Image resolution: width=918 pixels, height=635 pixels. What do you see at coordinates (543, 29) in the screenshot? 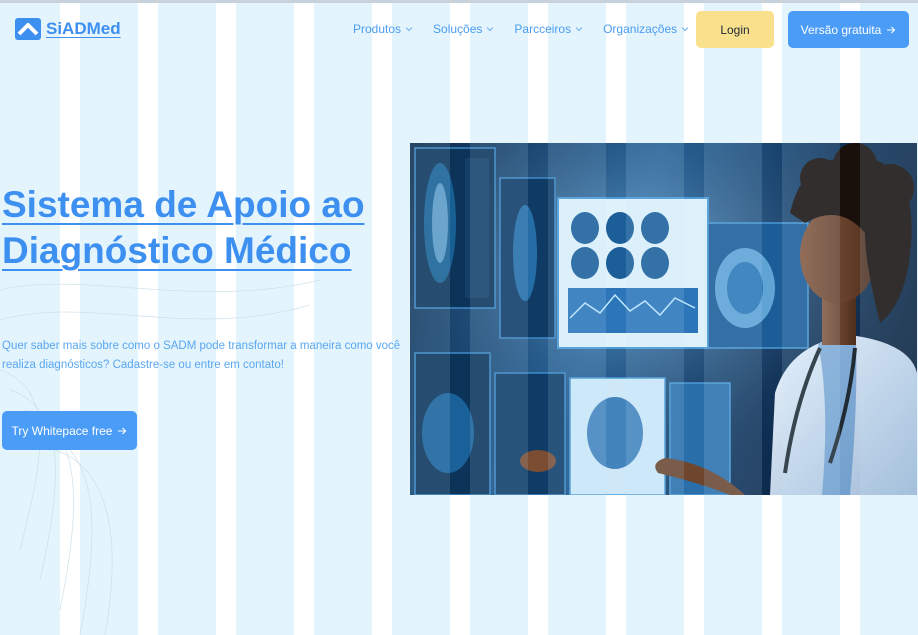
I see `nav-item-label: Parcceiros` at bounding box center [543, 29].